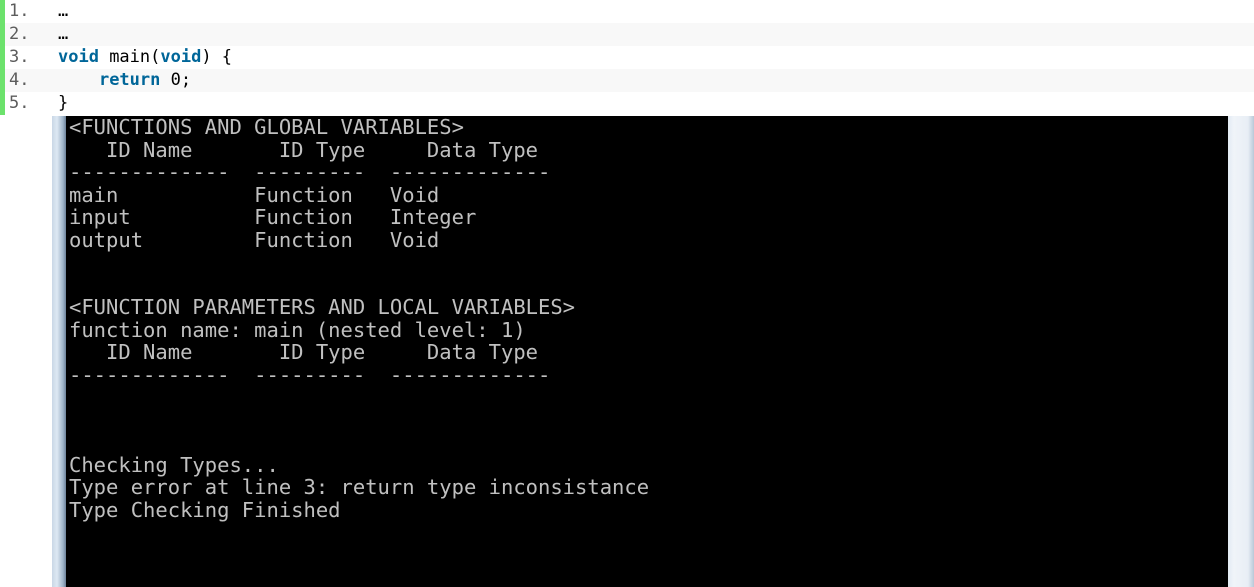  What do you see at coordinates (273, 217) in the screenshot?
I see `console-line: input Function Integer` at bounding box center [273, 217].